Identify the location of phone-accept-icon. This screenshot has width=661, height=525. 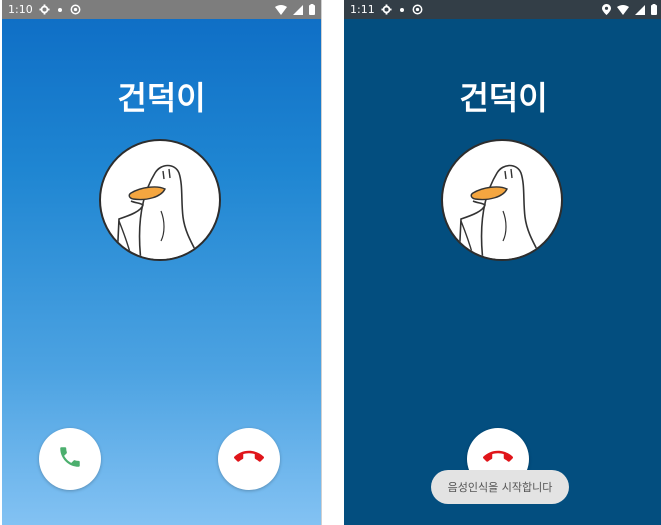
(70, 459).